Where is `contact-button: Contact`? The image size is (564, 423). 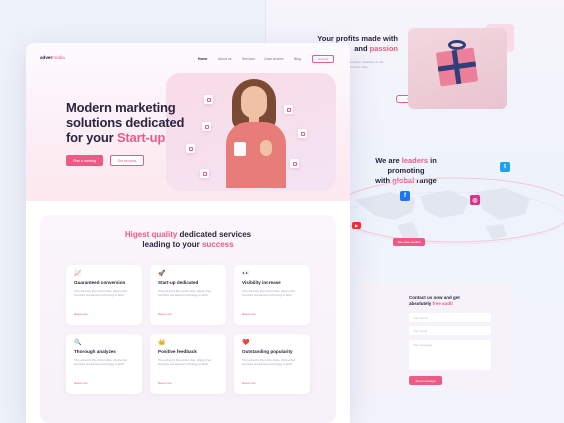 contact-button: Contact is located at coordinates (323, 59).